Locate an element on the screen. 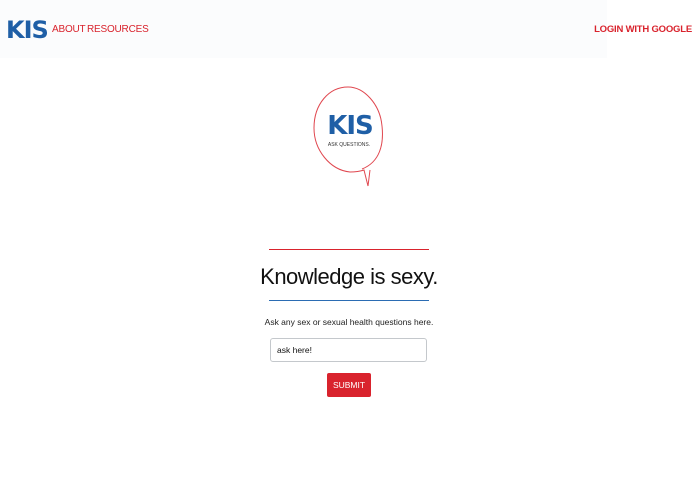  logo-tagline: ASK QUESTIONS. is located at coordinates (349, 145).